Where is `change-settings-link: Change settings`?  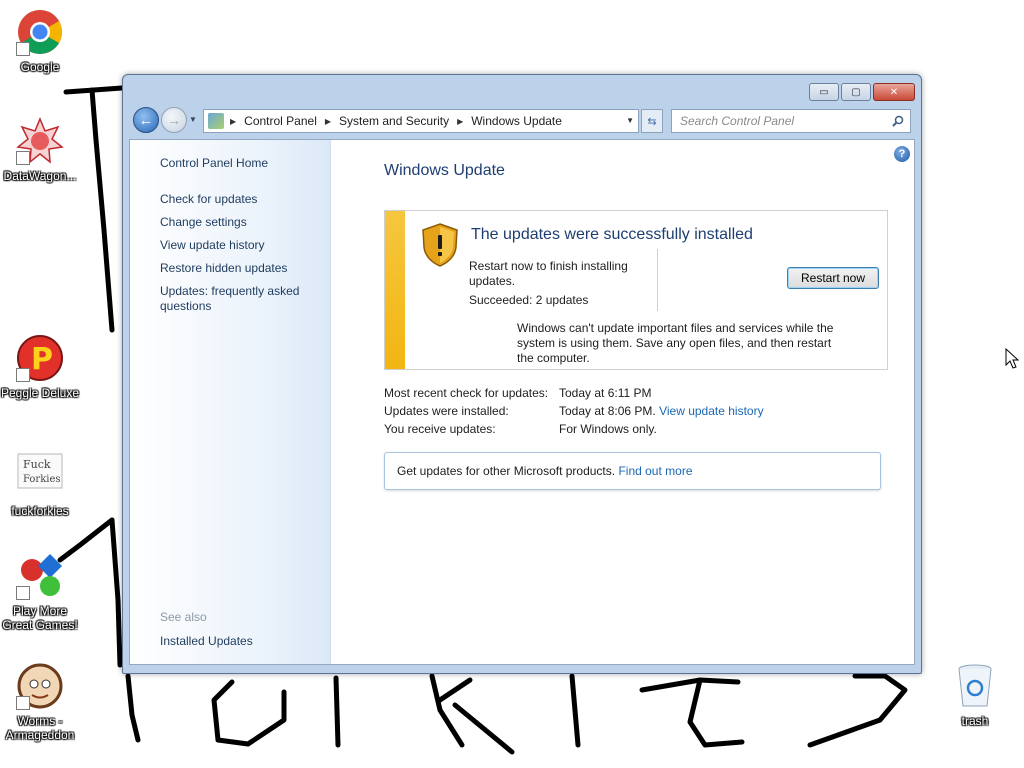
change-settings-link: Change settings is located at coordinates (203, 222).